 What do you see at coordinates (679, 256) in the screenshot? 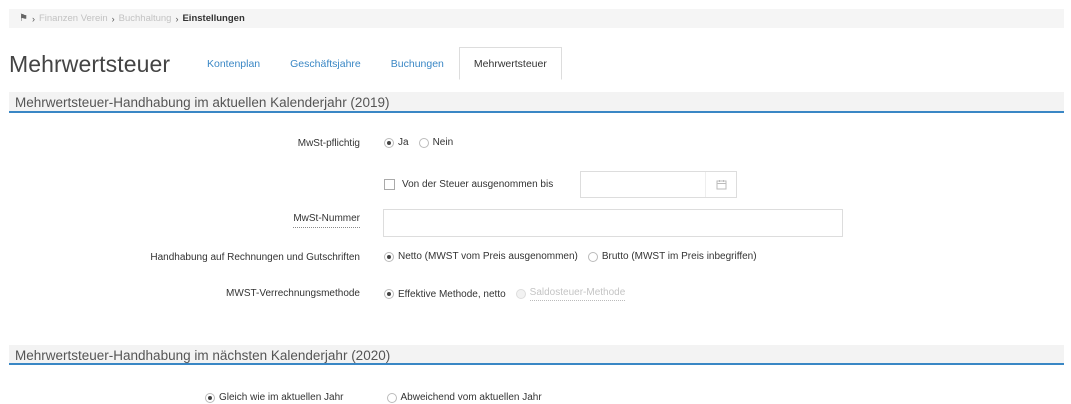
I see `invoice-handling-brutto-label: Brutto (MWST im Preis inbegriffen)` at bounding box center [679, 256].